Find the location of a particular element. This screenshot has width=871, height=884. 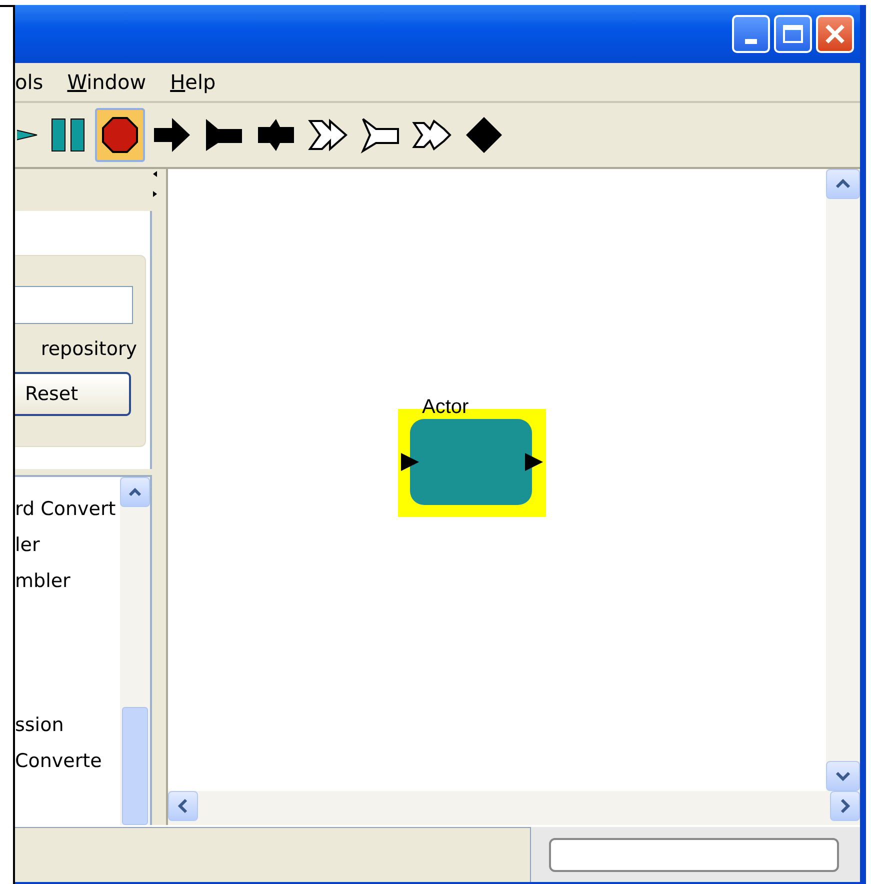

close-icon is located at coordinates (835, 34).